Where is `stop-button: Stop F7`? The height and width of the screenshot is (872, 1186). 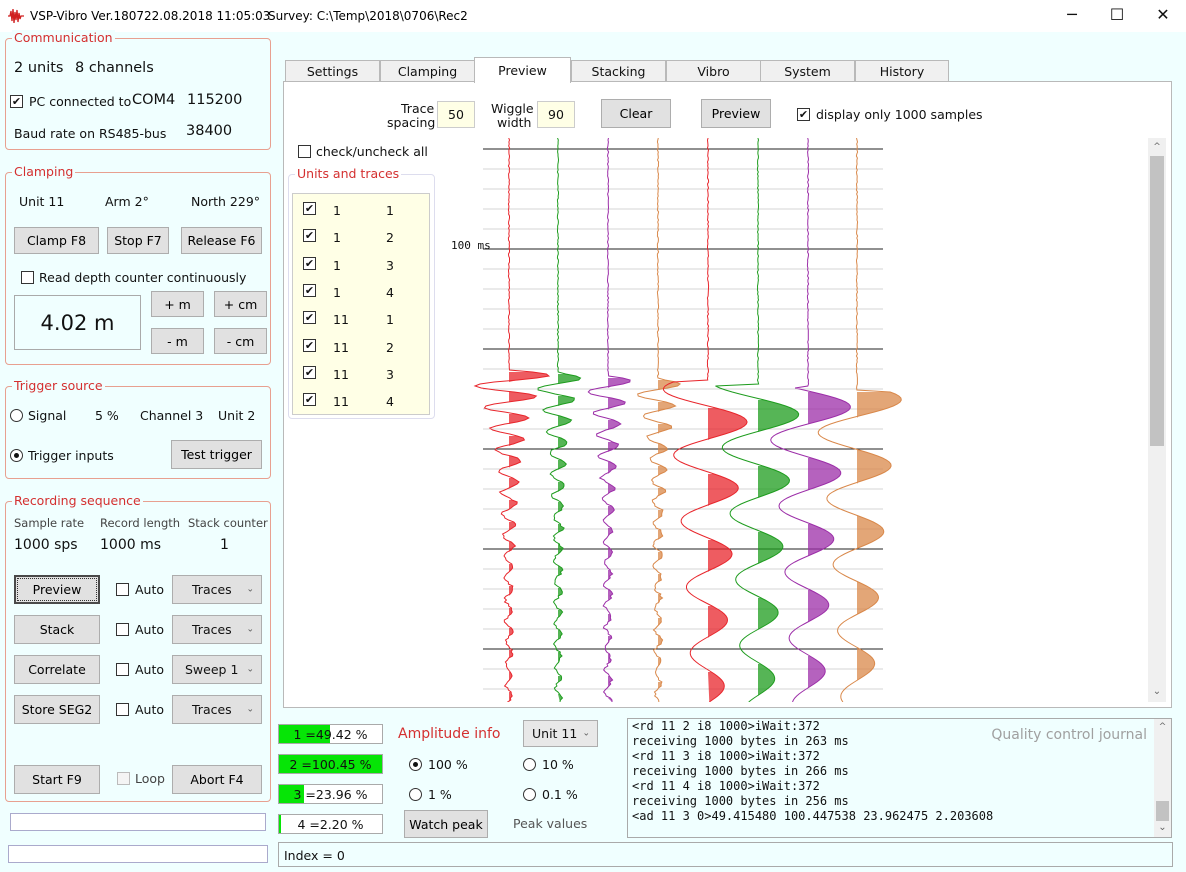
stop-button: Stop F7 is located at coordinates (138, 240).